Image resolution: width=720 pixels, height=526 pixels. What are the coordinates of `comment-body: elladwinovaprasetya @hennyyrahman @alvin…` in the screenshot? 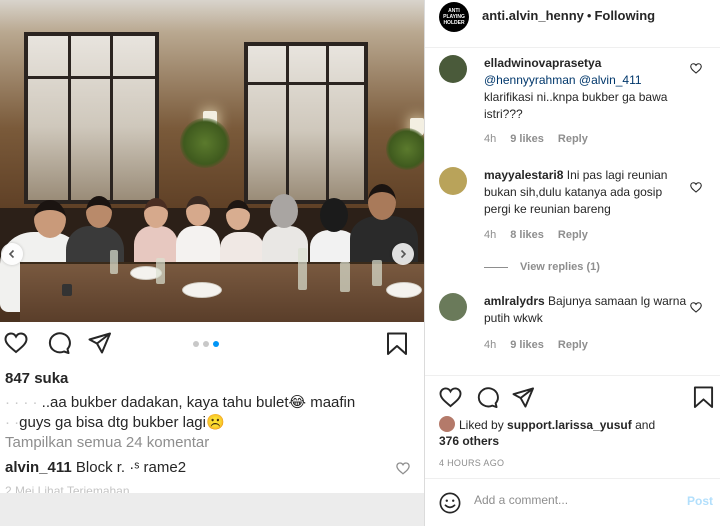 It's located at (586, 89).